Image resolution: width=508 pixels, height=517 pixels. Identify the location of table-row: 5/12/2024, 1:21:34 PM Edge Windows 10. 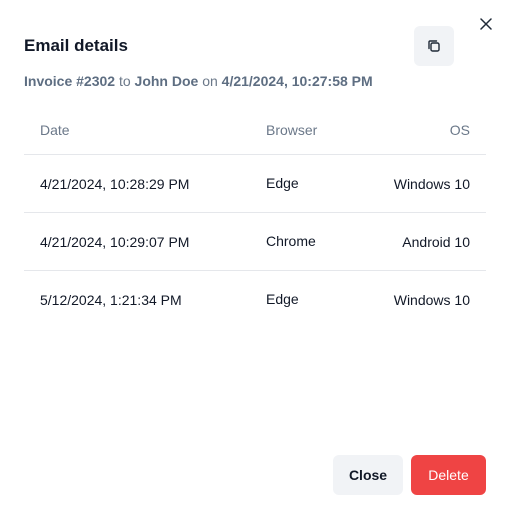
(255, 299).